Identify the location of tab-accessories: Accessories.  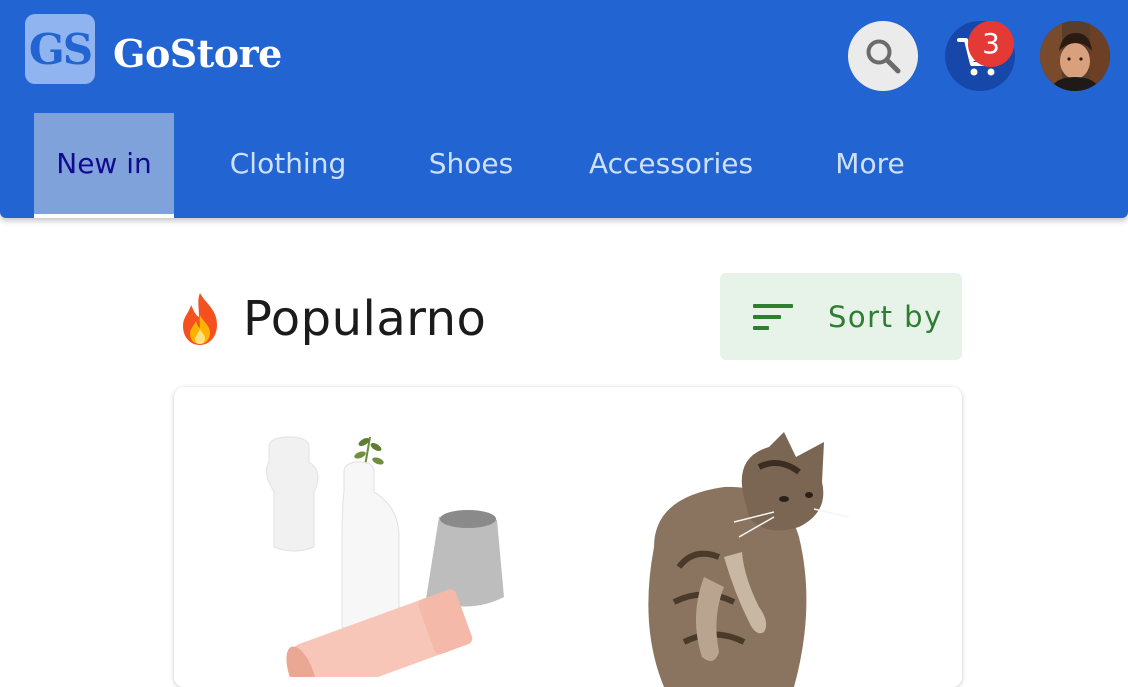
(671, 165).